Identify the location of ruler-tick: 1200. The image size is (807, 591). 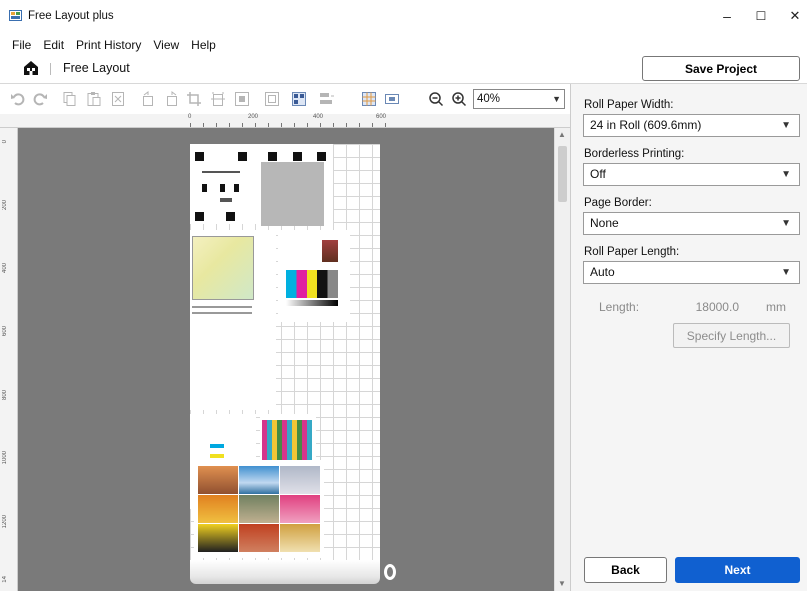
(5, 522).